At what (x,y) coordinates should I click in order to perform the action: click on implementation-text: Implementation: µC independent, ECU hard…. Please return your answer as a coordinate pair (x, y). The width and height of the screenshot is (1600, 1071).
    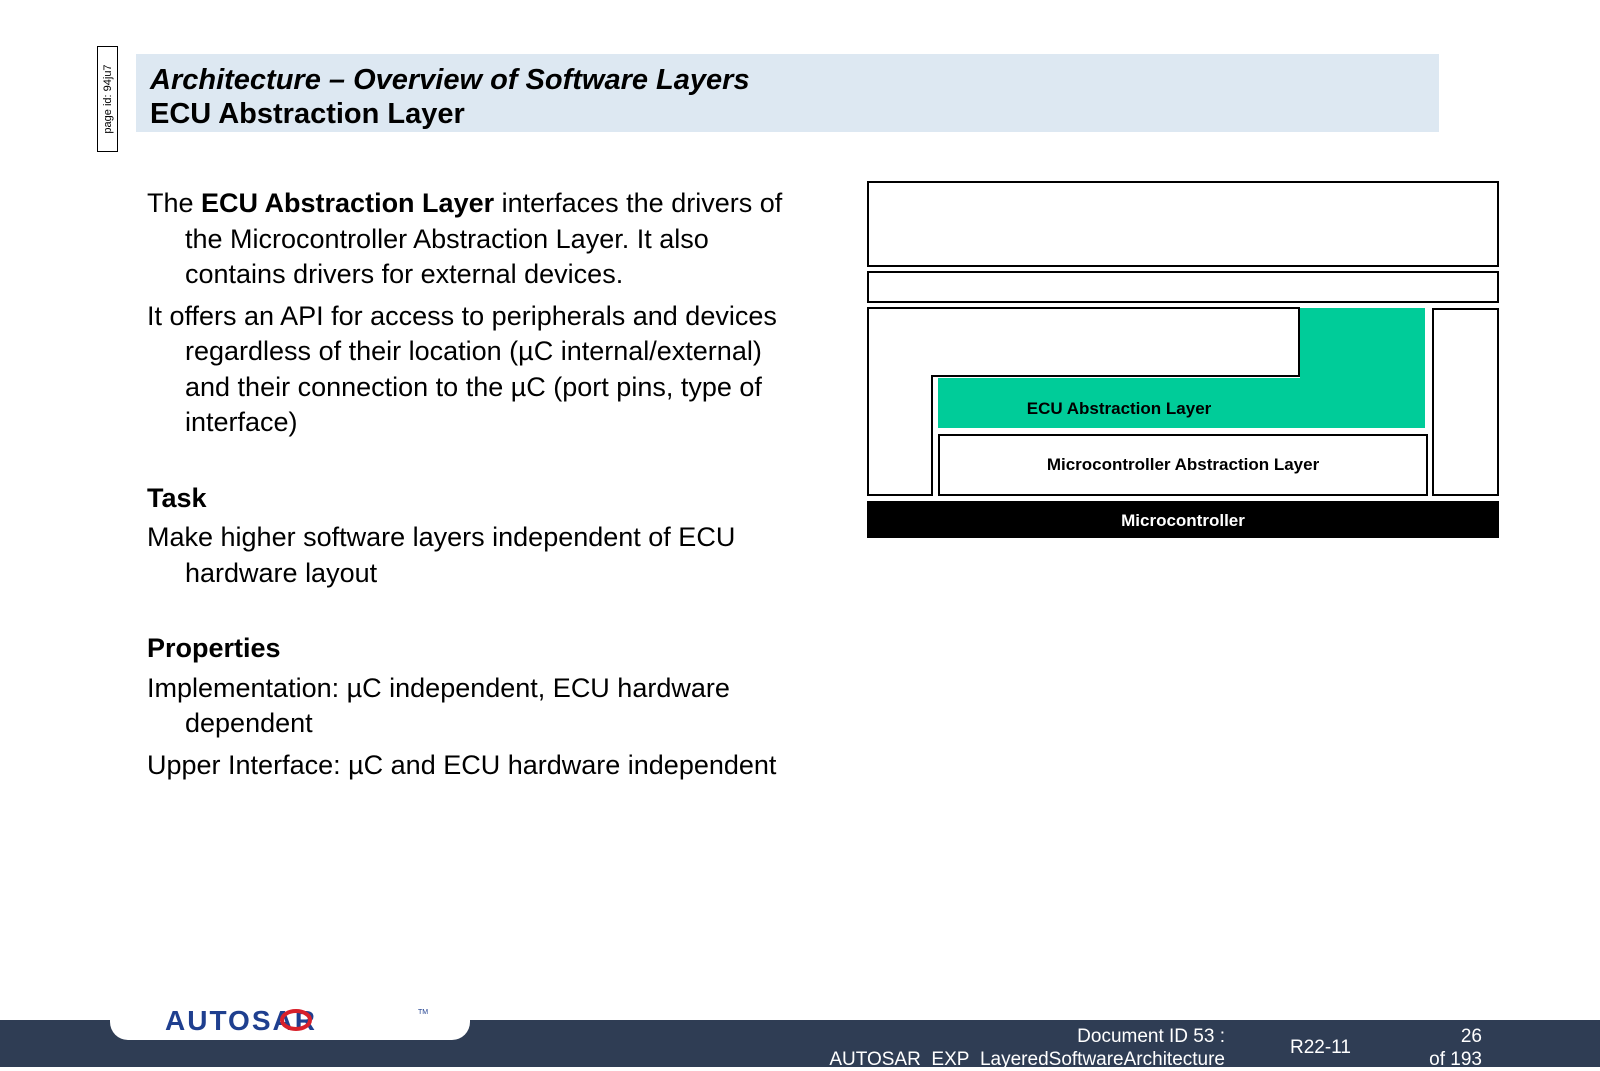
    Looking at the image, I should click on (438, 705).